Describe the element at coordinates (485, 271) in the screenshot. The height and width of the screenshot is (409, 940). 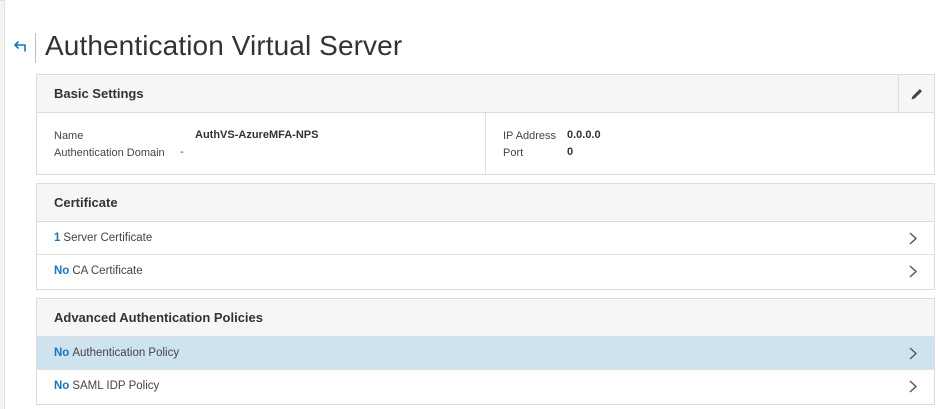
I see `ca-certificate-row: No CA Certificate` at that location.